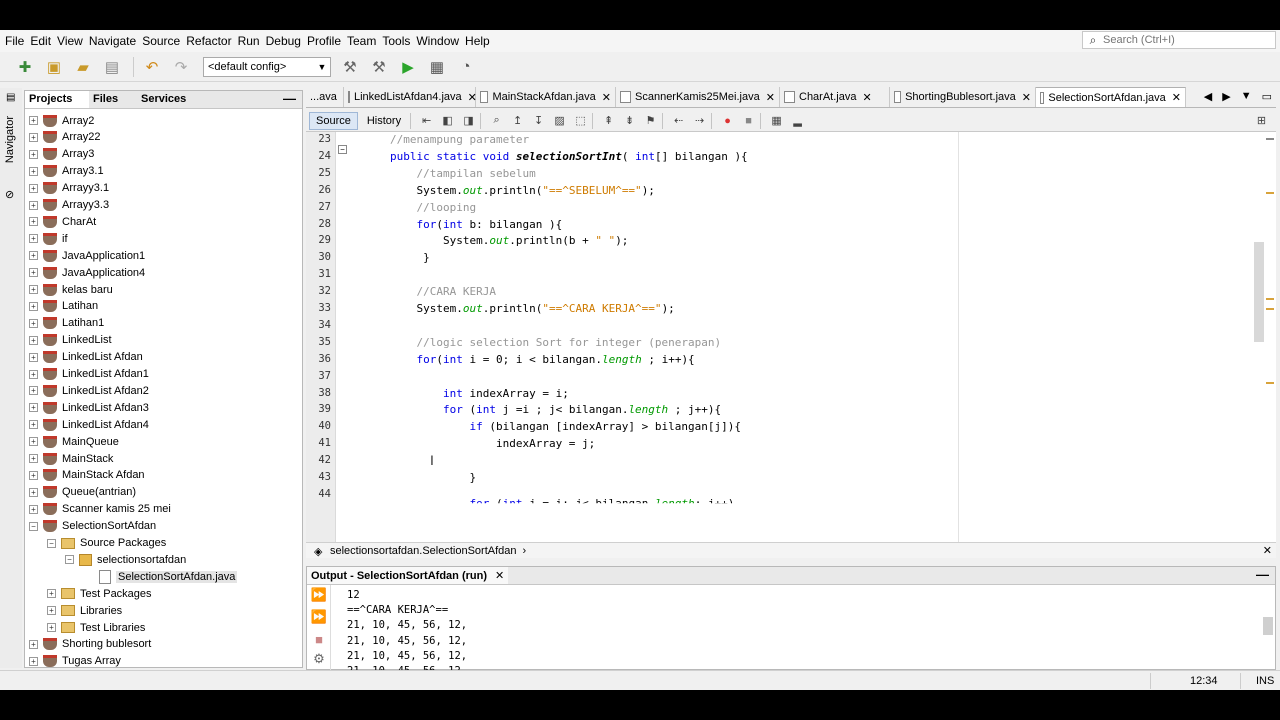 The width and height of the screenshot is (1280, 720). I want to click on menu-tools: Tools, so click(398, 41).